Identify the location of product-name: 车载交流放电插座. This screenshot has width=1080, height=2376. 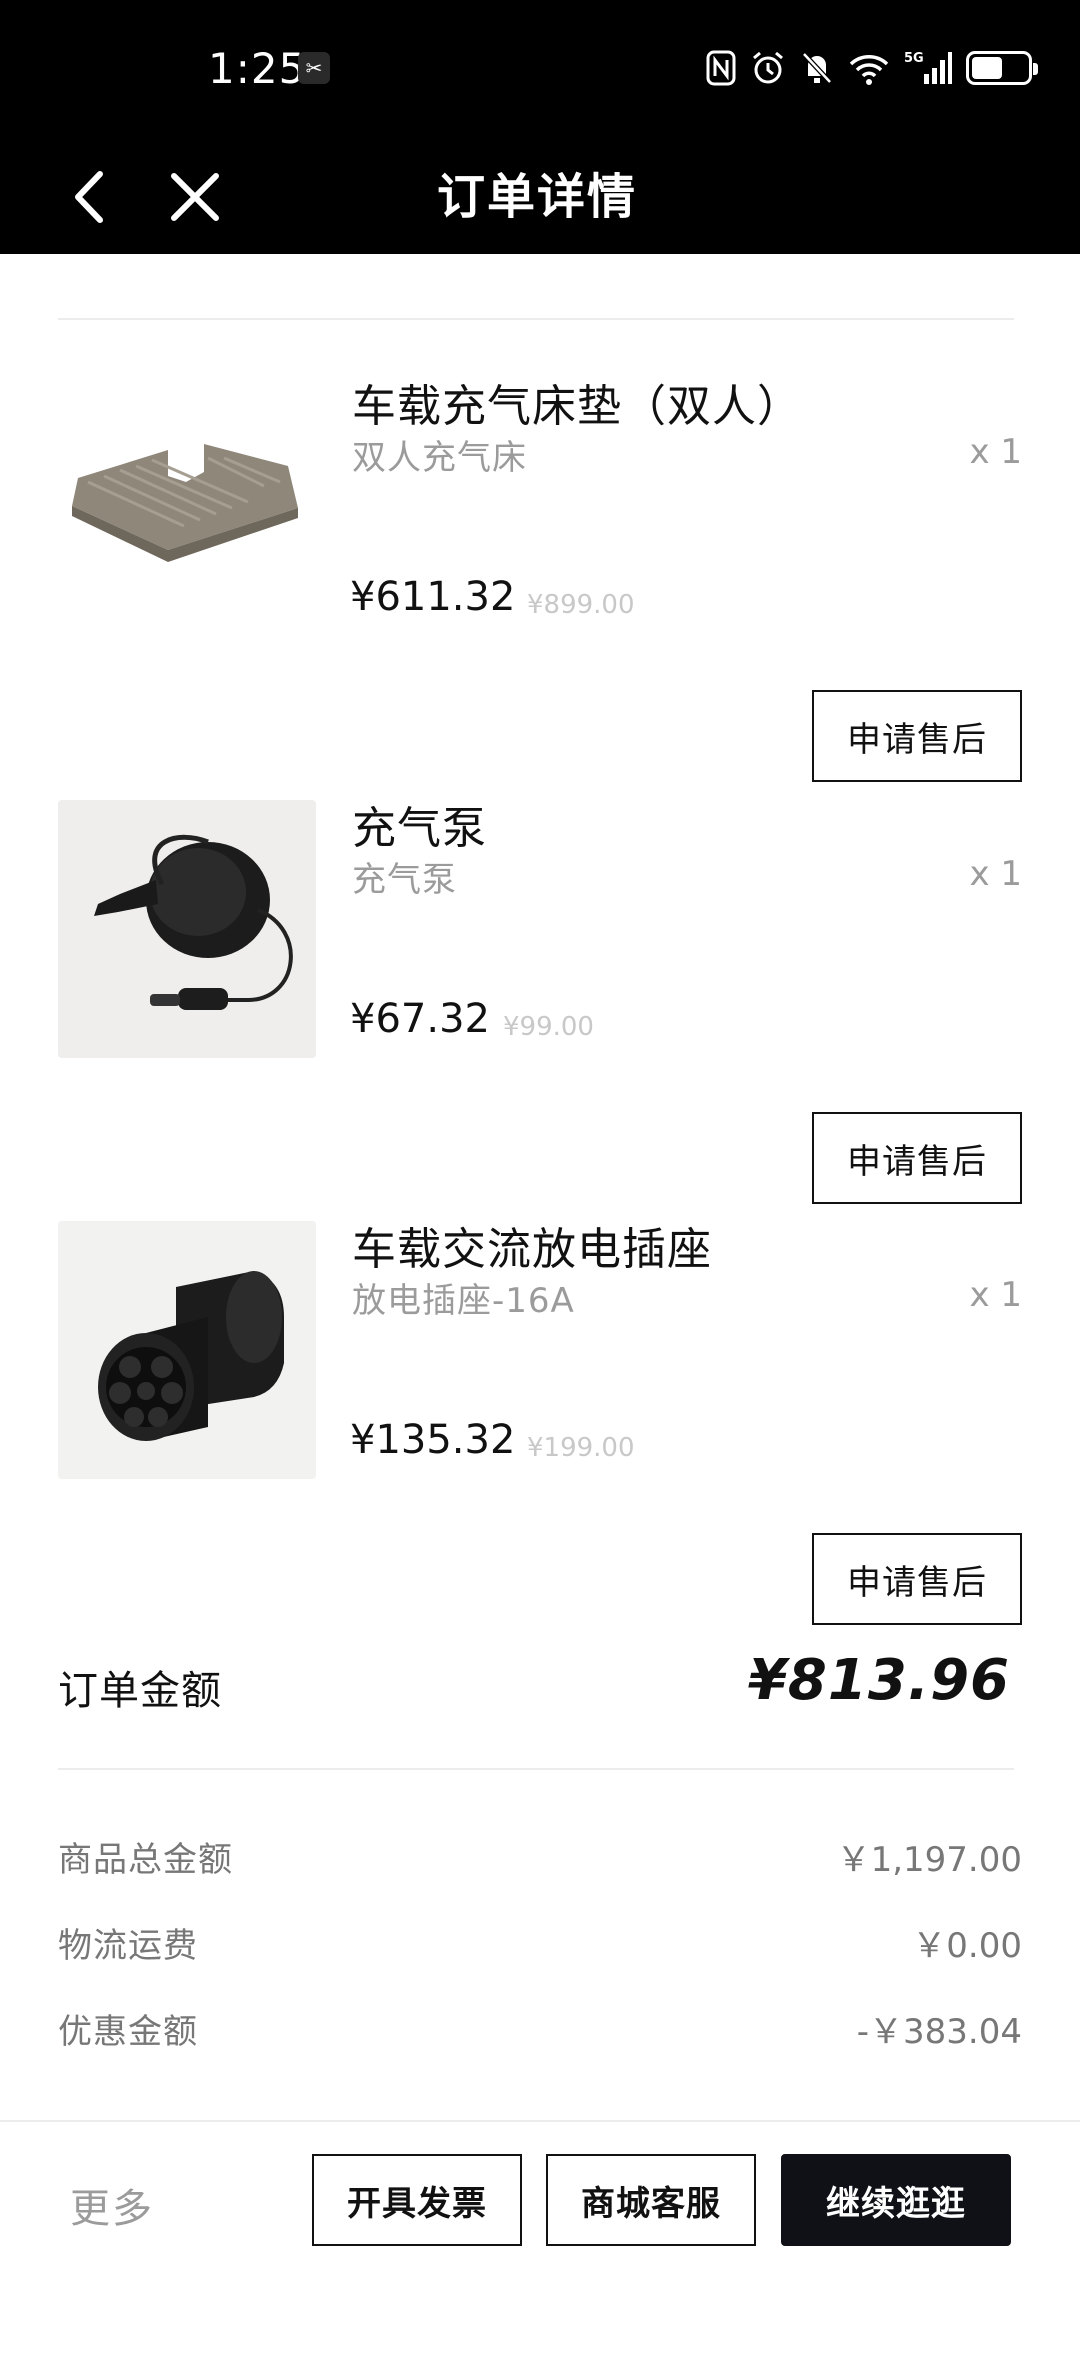
(532, 1249).